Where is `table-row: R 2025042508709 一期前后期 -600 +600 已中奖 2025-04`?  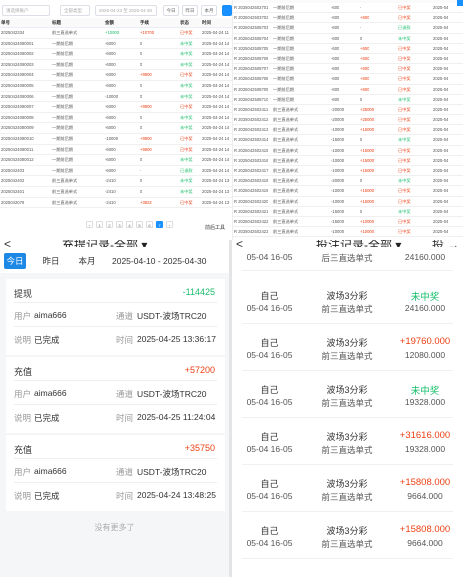 table-row: R 2025042508709 一期前后期 -600 +600 已中奖 2025-04 is located at coordinates (348, 90).